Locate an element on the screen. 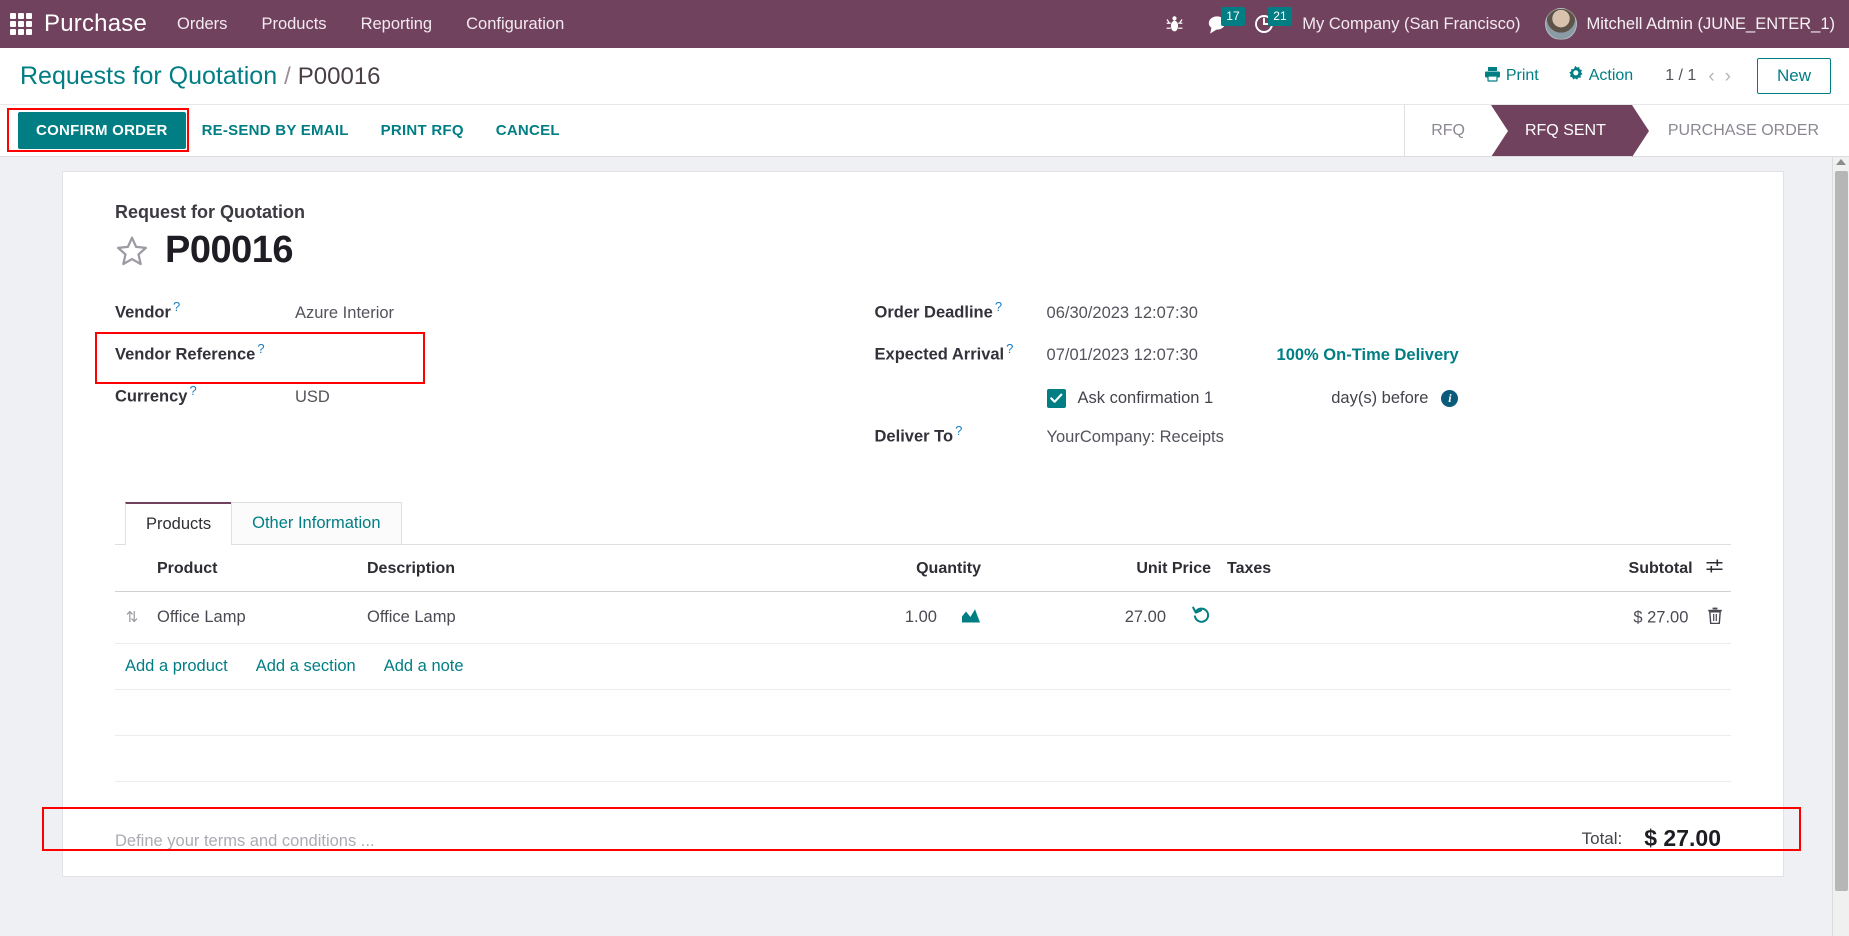 The image size is (1849, 936). user-menu: Mitchell Admin (JUNE_ENTER_1) is located at coordinates (1685, 24).